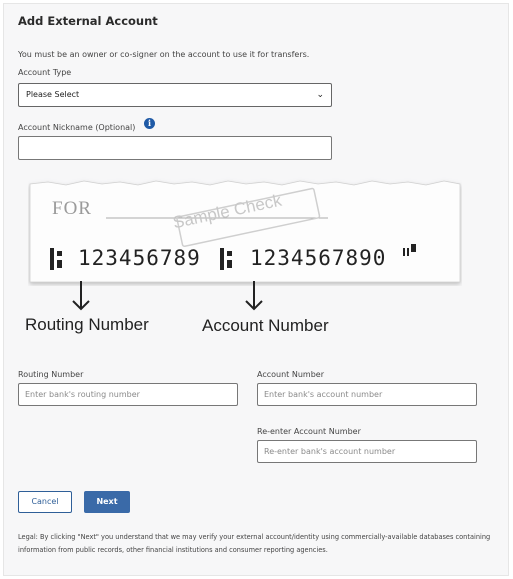 The width and height of the screenshot is (513, 579). What do you see at coordinates (175, 148) in the screenshot?
I see `nickname-input` at bounding box center [175, 148].